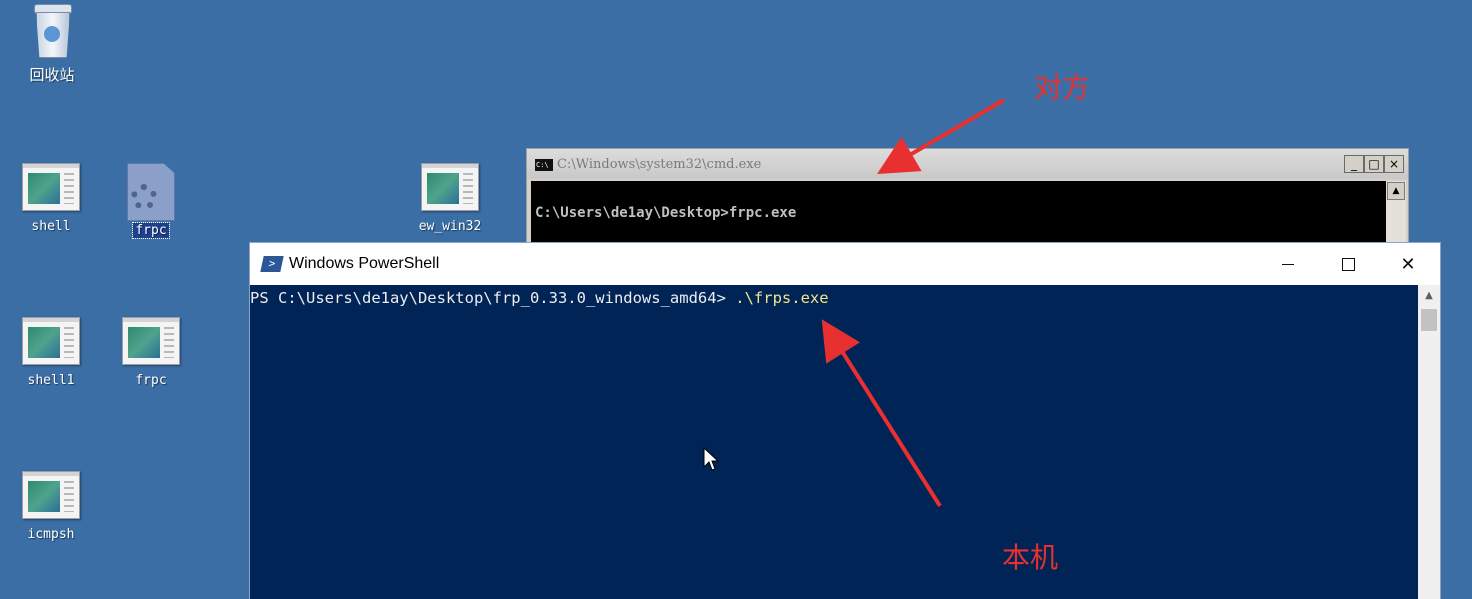  What do you see at coordinates (941, 136) in the screenshot?
I see `arrow-to-cmd-window` at bounding box center [941, 136].